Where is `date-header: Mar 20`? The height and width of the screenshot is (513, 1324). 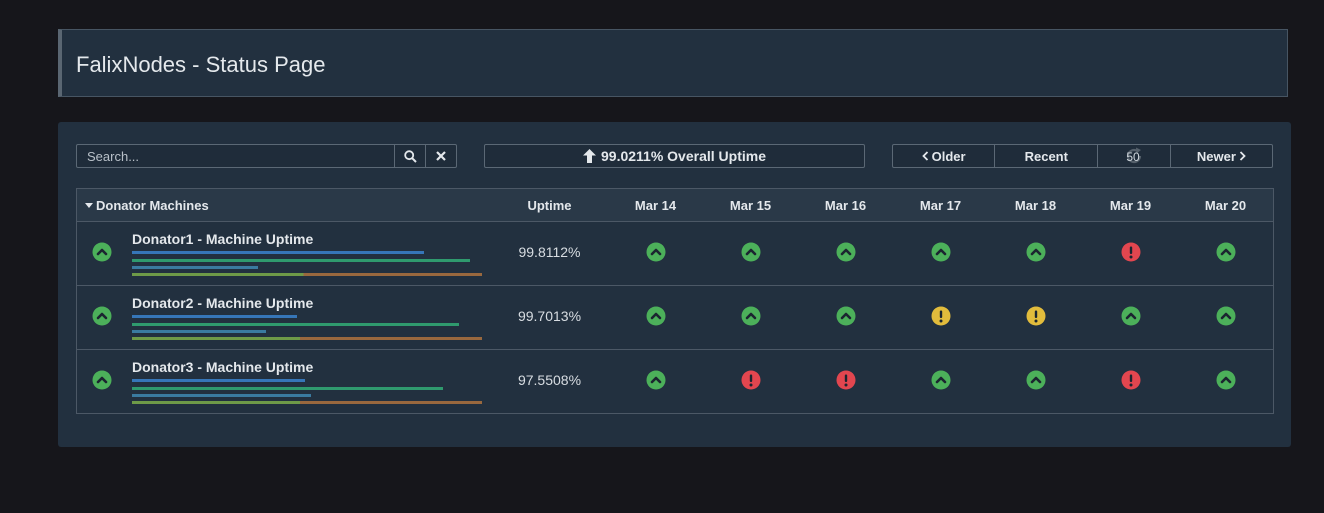
date-header: Mar 20 is located at coordinates (1225, 205).